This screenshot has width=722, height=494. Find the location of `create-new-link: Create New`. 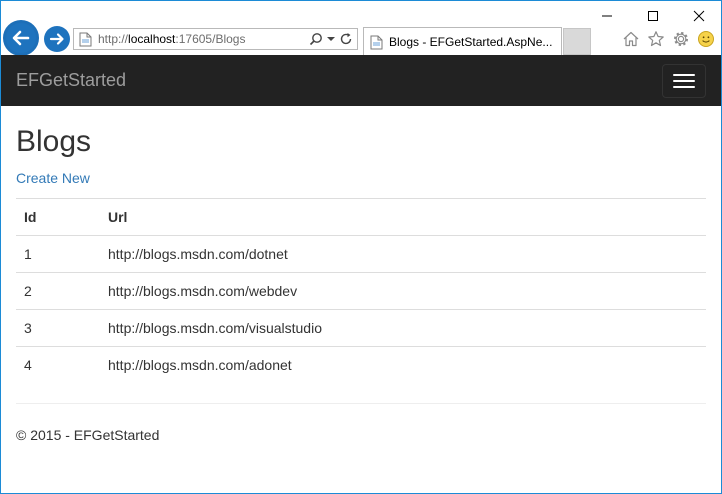

create-new-link: Create New is located at coordinates (53, 178).